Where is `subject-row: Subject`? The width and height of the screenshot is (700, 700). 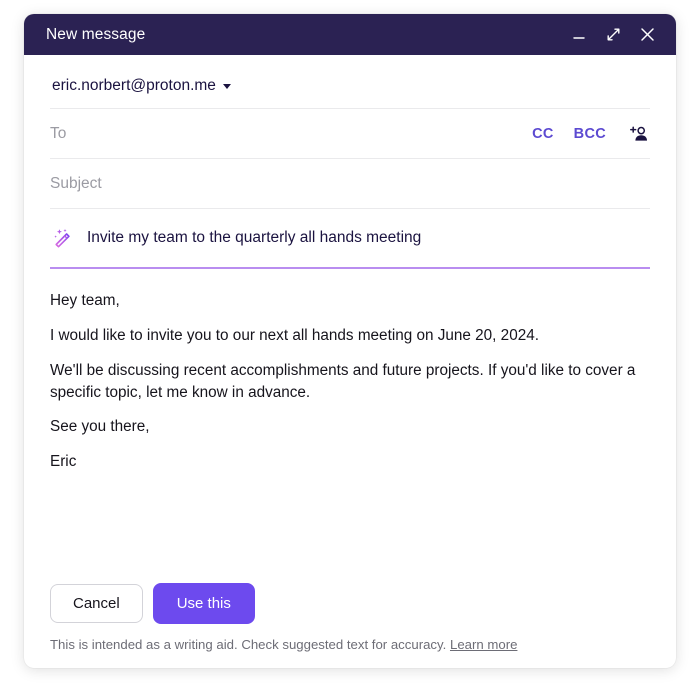
subject-row: Subject is located at coordinates (350, 183).